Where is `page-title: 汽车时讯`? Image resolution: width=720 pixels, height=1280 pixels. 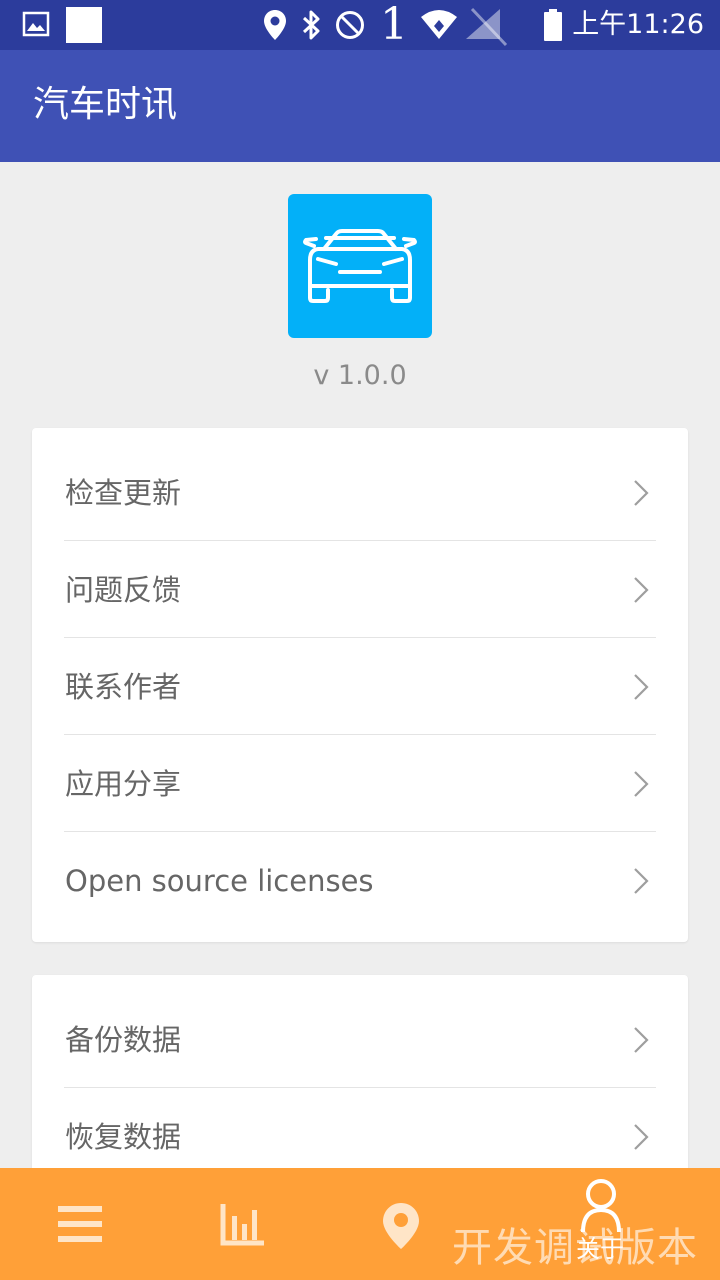
page-title: 汽车时讯 is located at coordinates (105, 104).